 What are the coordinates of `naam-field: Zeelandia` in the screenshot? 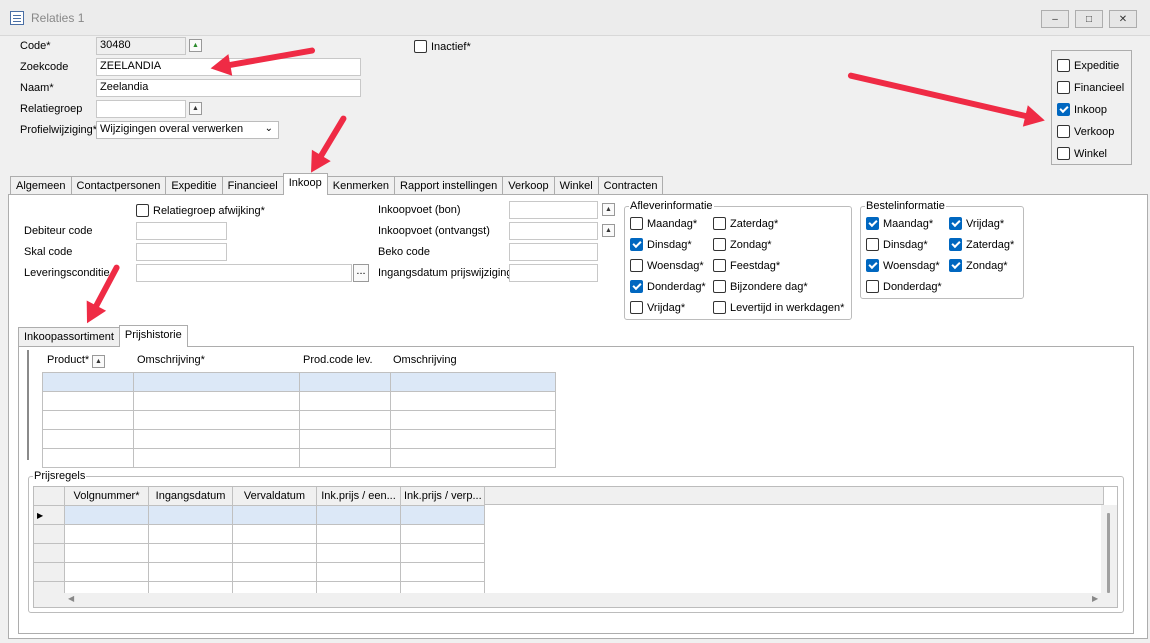 It's located at (228, 88).